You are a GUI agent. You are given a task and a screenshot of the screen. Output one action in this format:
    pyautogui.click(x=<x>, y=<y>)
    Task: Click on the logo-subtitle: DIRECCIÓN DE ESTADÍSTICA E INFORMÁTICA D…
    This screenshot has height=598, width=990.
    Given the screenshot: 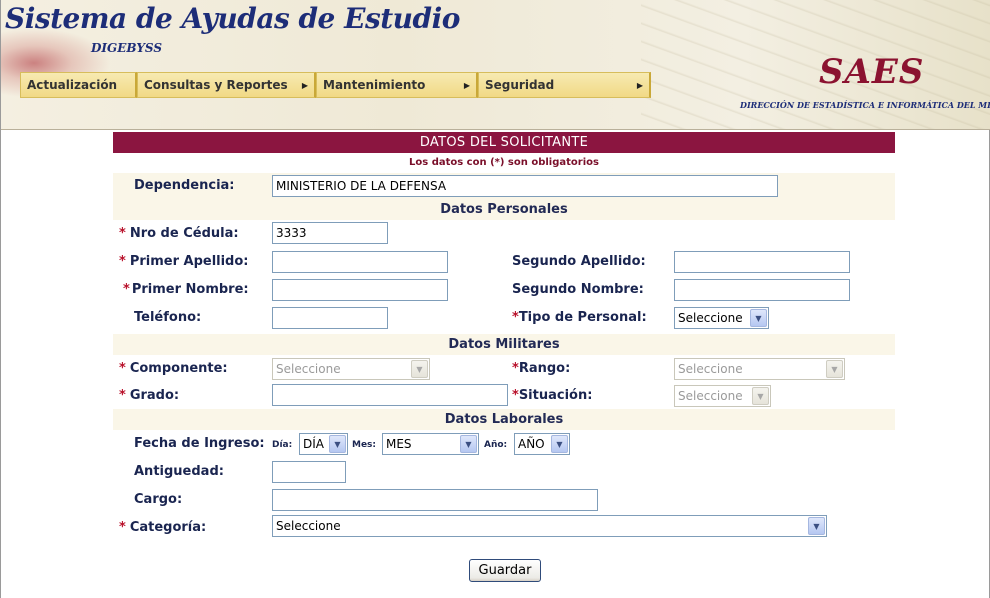 What is the action you would take?
    pyautogui.click(x=865, y=105)
    